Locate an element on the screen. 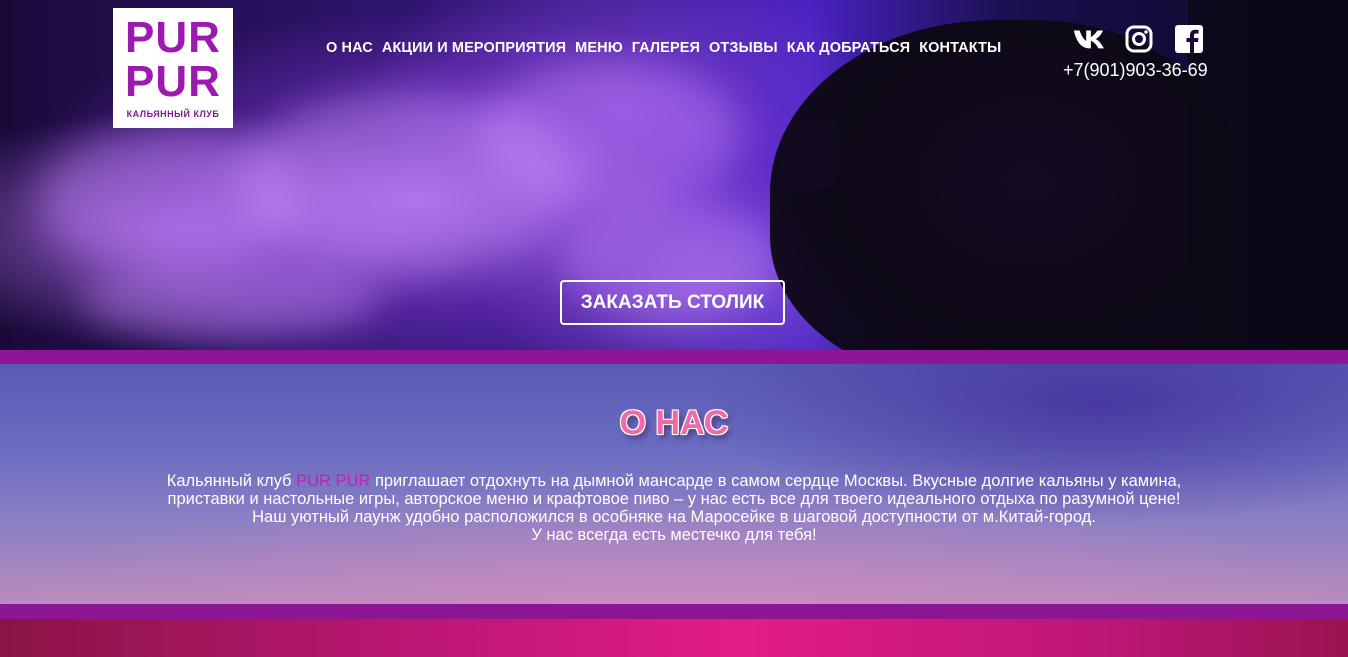  phone-number: +7(901)903-36-69 is located at coordinates (1135, 70).